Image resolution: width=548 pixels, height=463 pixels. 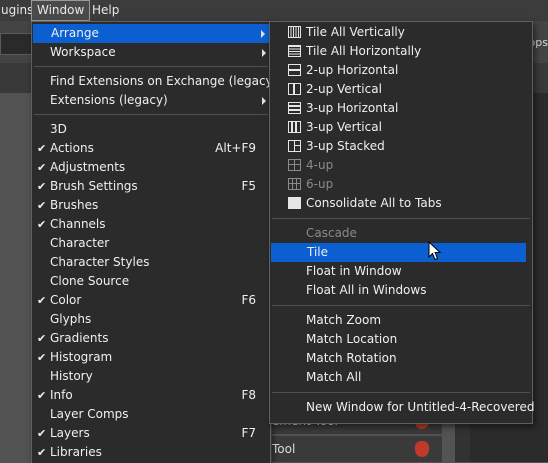 I want to click on menu-item-libraries: ✔ Libraries, so click(x=151, y=452).